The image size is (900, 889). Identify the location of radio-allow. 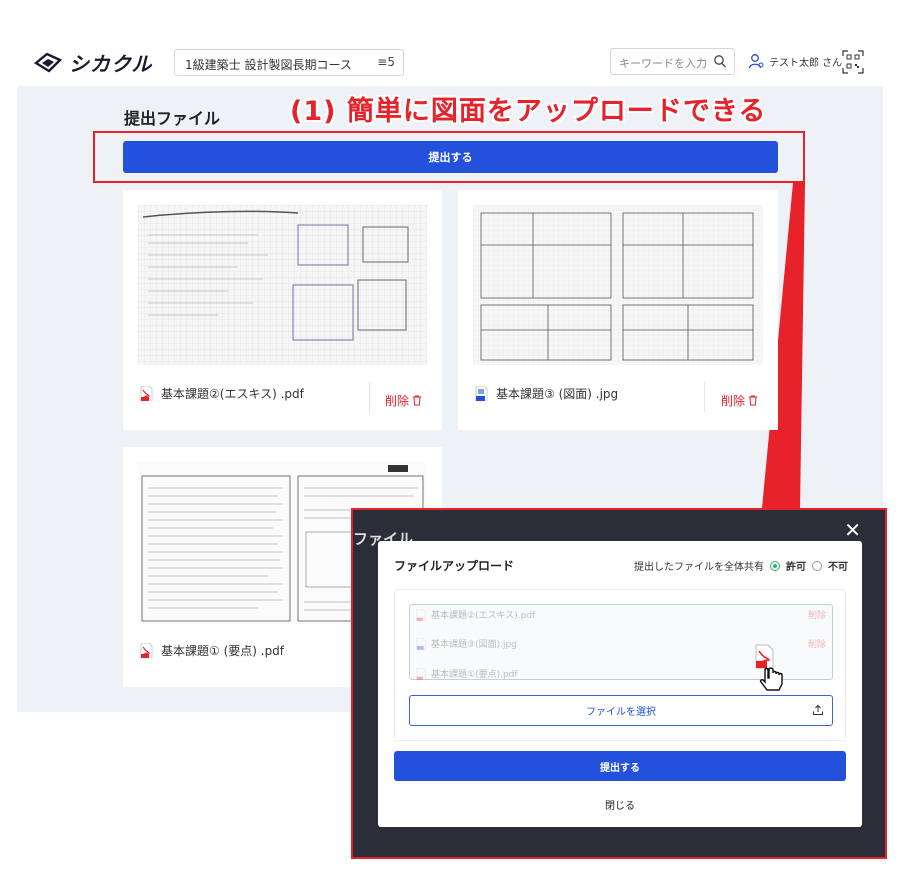
(775, 565).